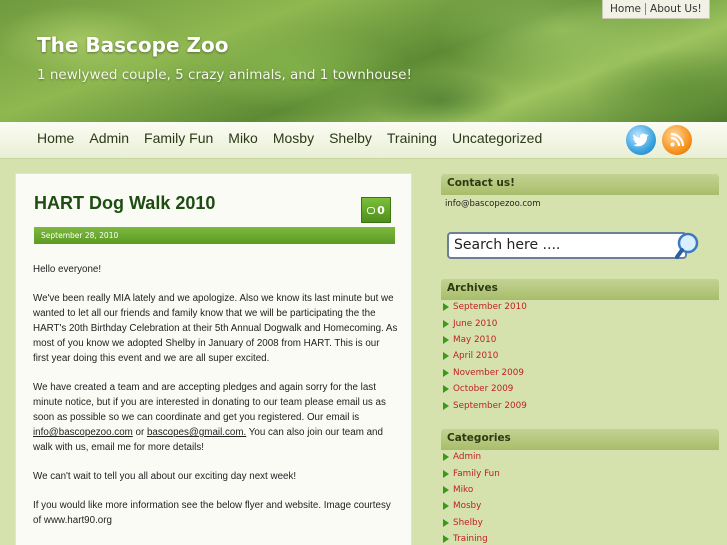 The height and width of the screenshot is (545, 727). I want to click on top-link-about: About Us!, so click(676, 9).